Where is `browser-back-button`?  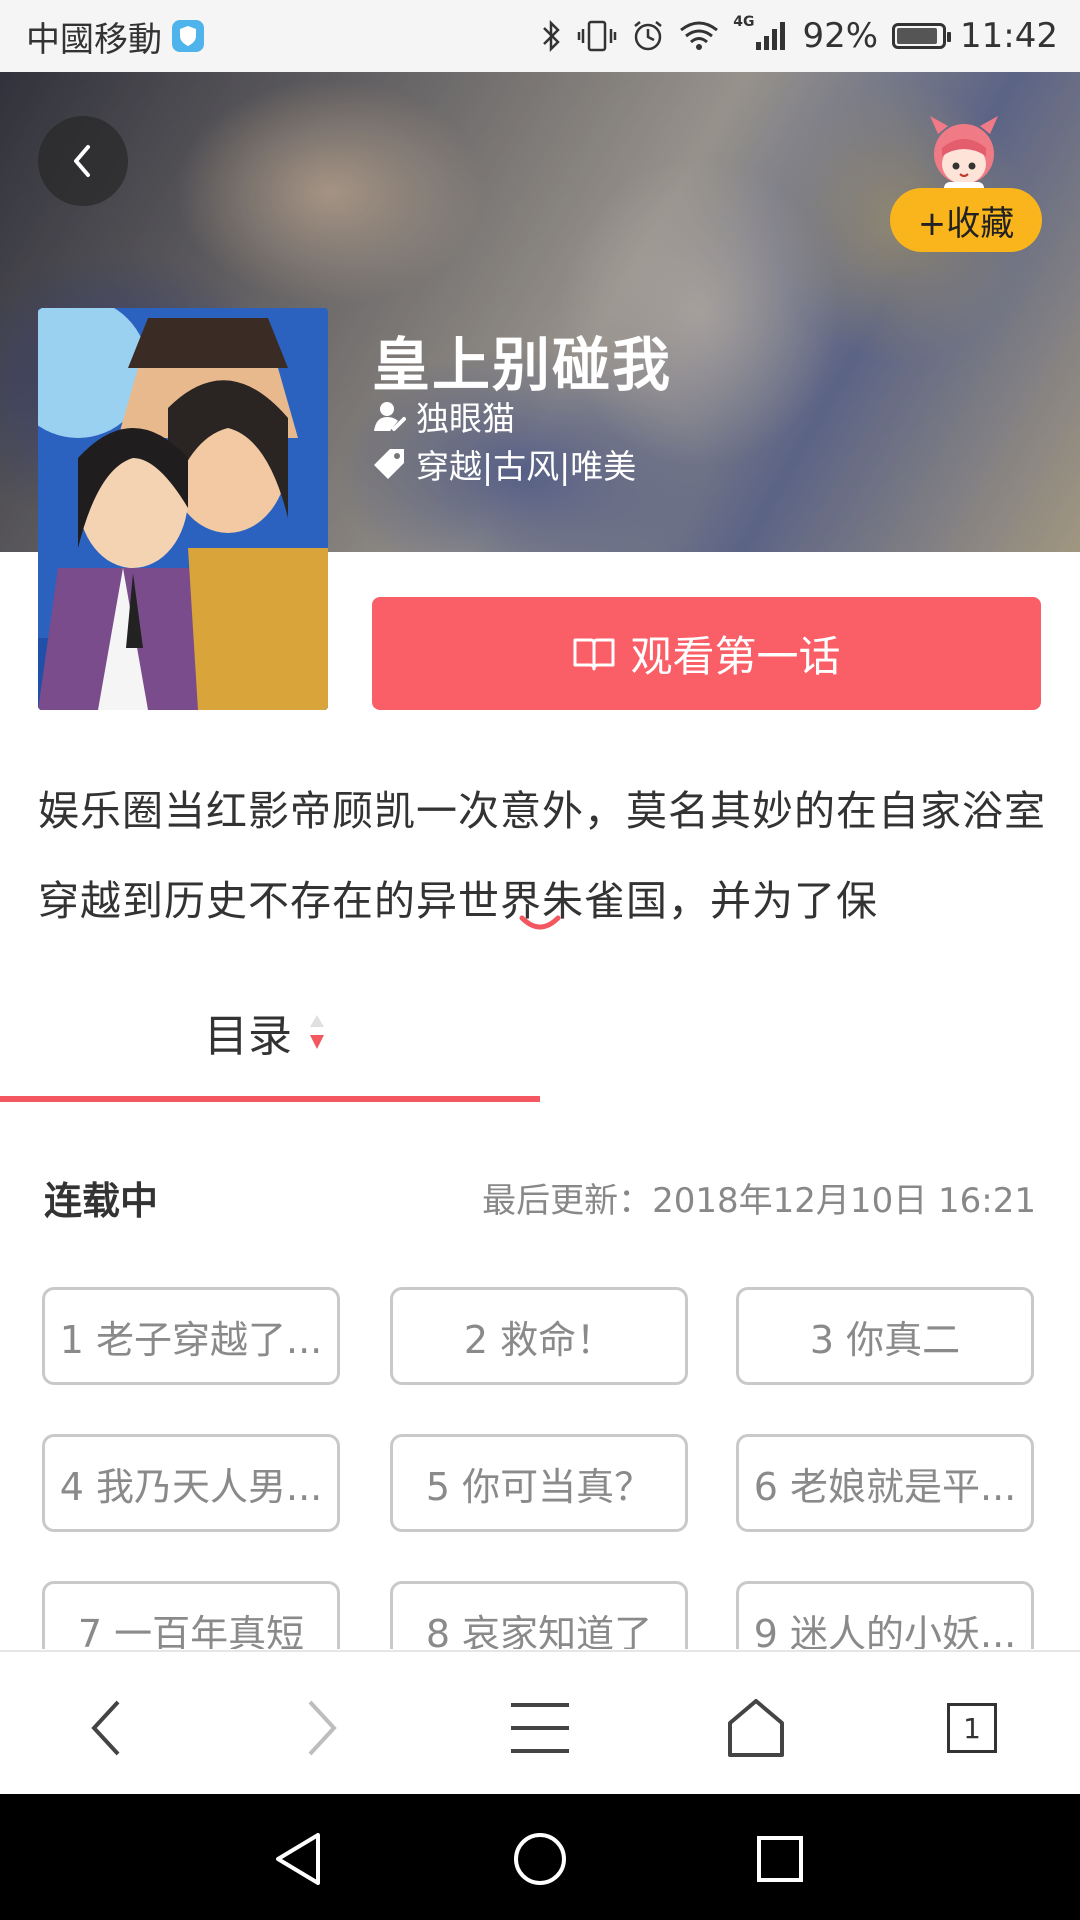 browser-back-button is located at coordinates (106, 1728).